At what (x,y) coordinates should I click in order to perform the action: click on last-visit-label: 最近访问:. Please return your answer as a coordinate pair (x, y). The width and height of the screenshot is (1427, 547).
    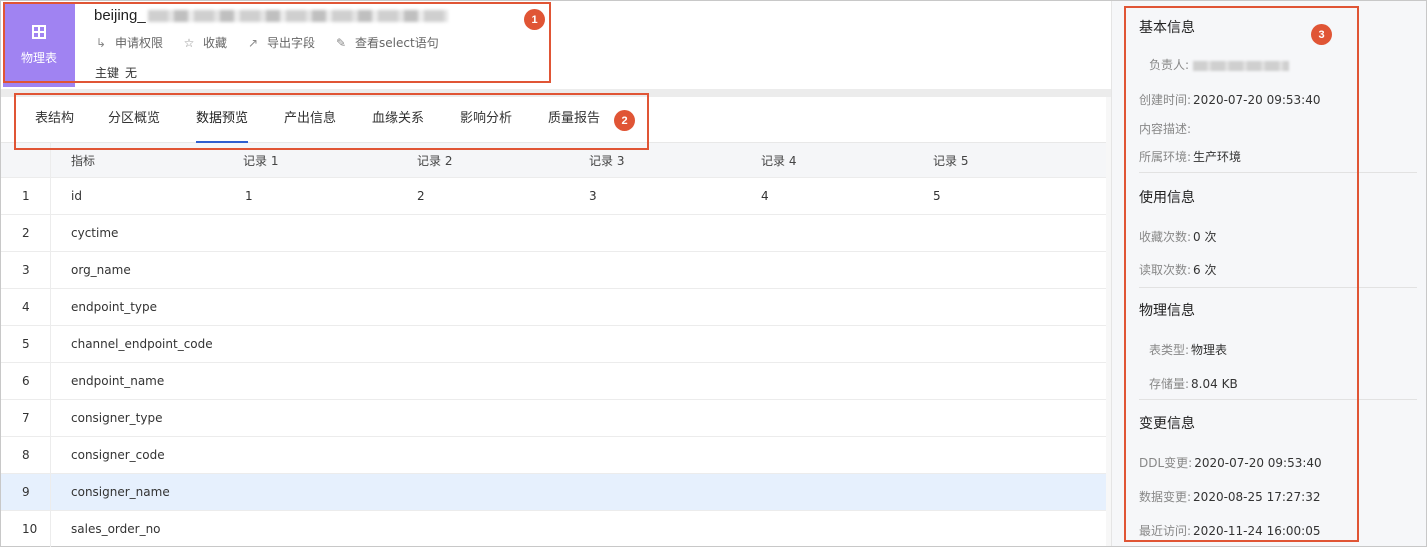
    Looking at the image, I should click on (1165, 531).